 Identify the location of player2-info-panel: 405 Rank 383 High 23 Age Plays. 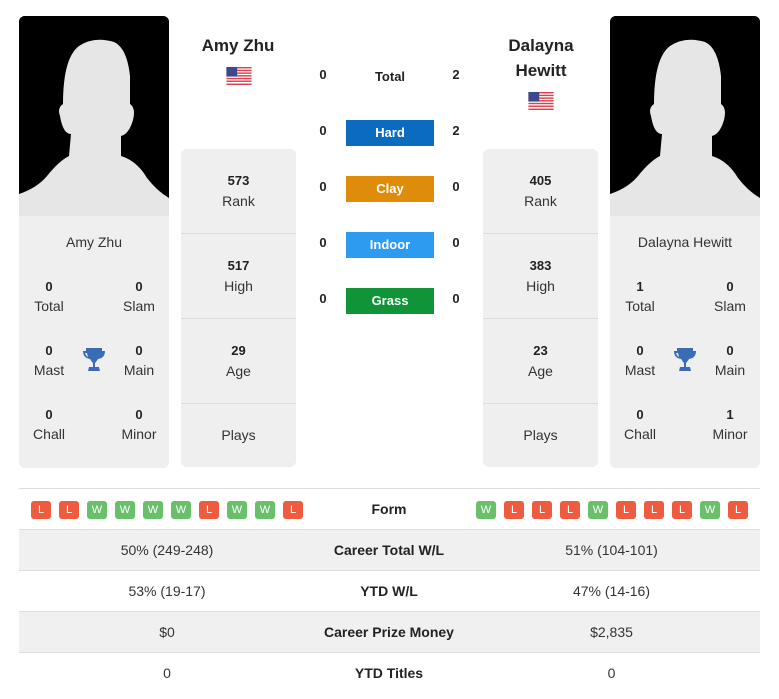
(540, 308).